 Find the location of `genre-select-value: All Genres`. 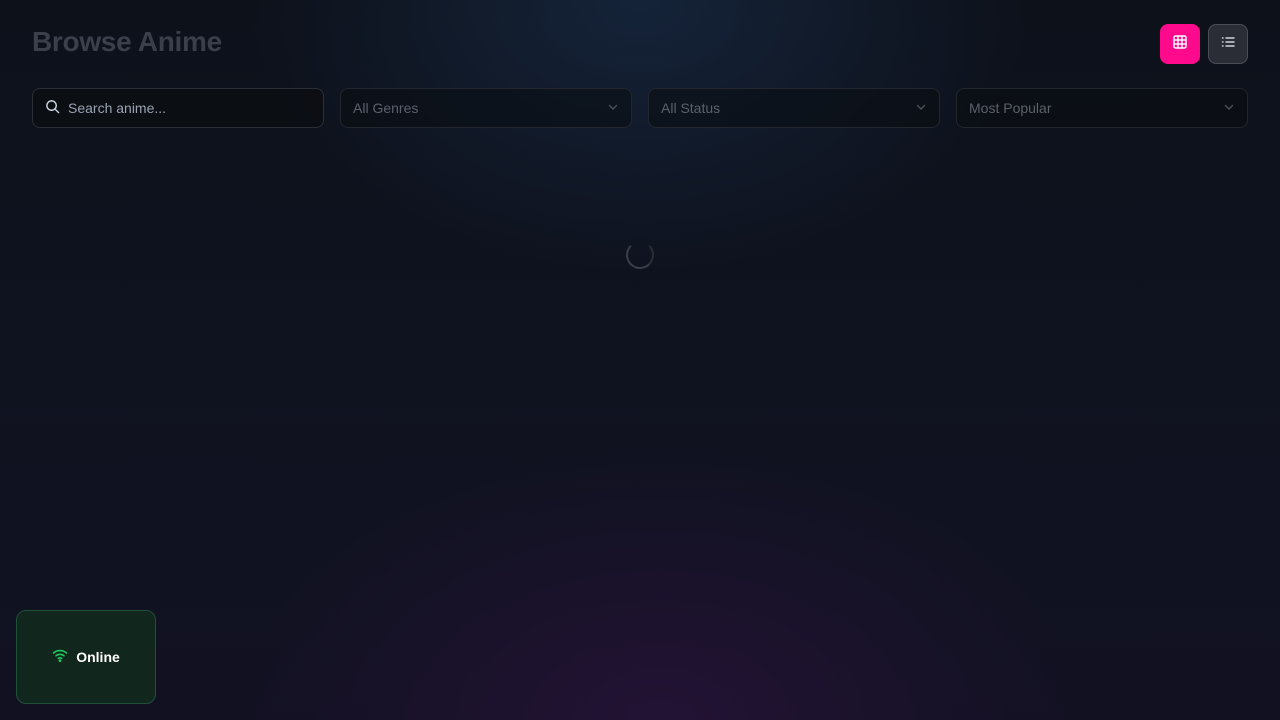

genre-select-value: All Genres is located at coordinates (386, 108).